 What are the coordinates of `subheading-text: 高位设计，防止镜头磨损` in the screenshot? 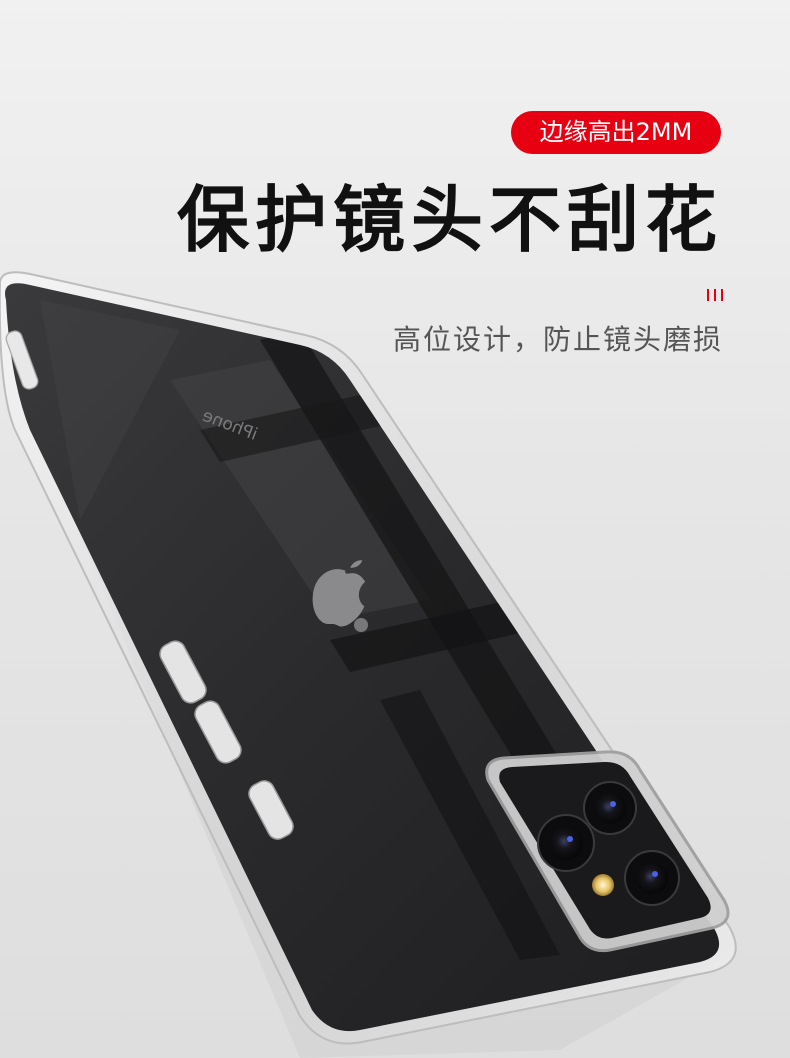 It's located at (557, 339).